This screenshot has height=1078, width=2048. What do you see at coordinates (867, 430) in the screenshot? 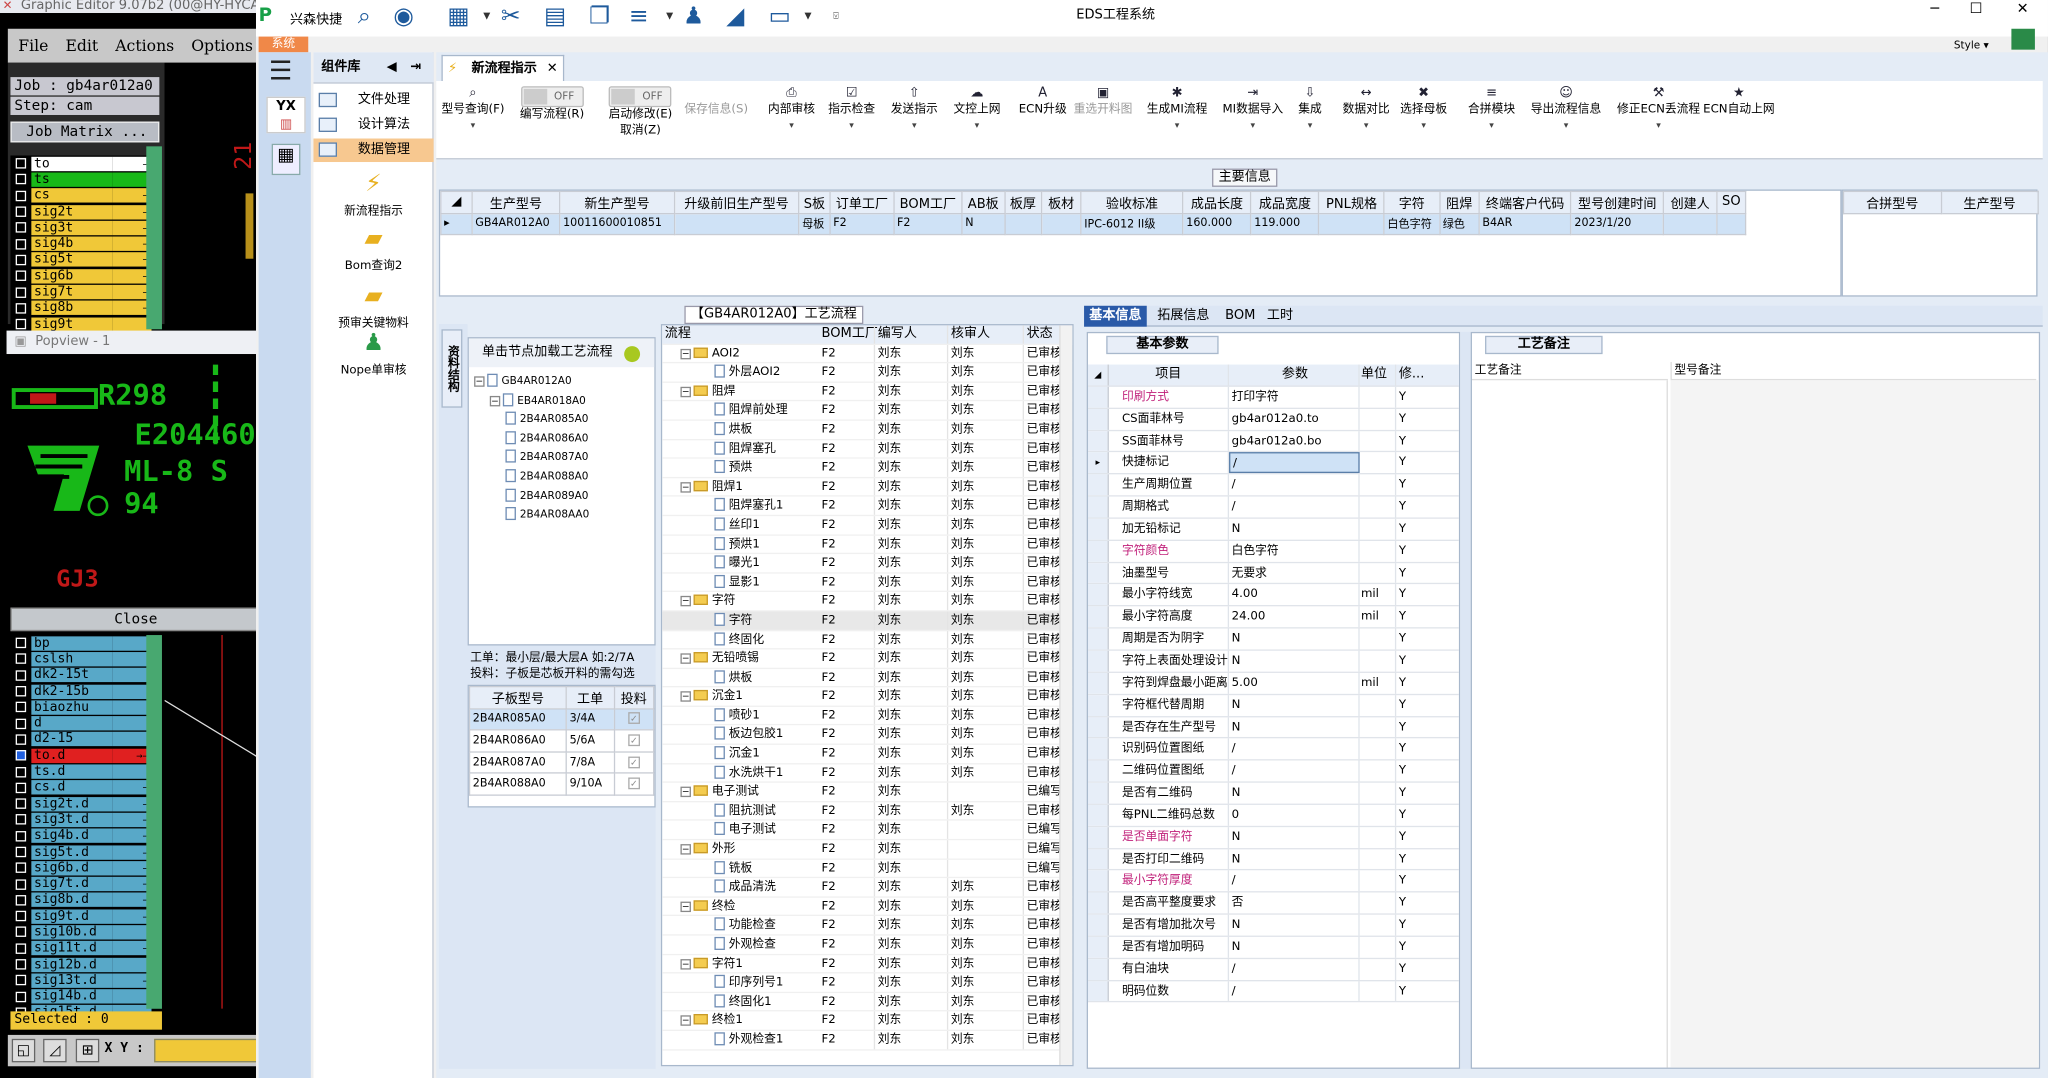
I see `flow-row: 烘板 F2 刘东 刘东 已审核` at bounding box center [867, 430].